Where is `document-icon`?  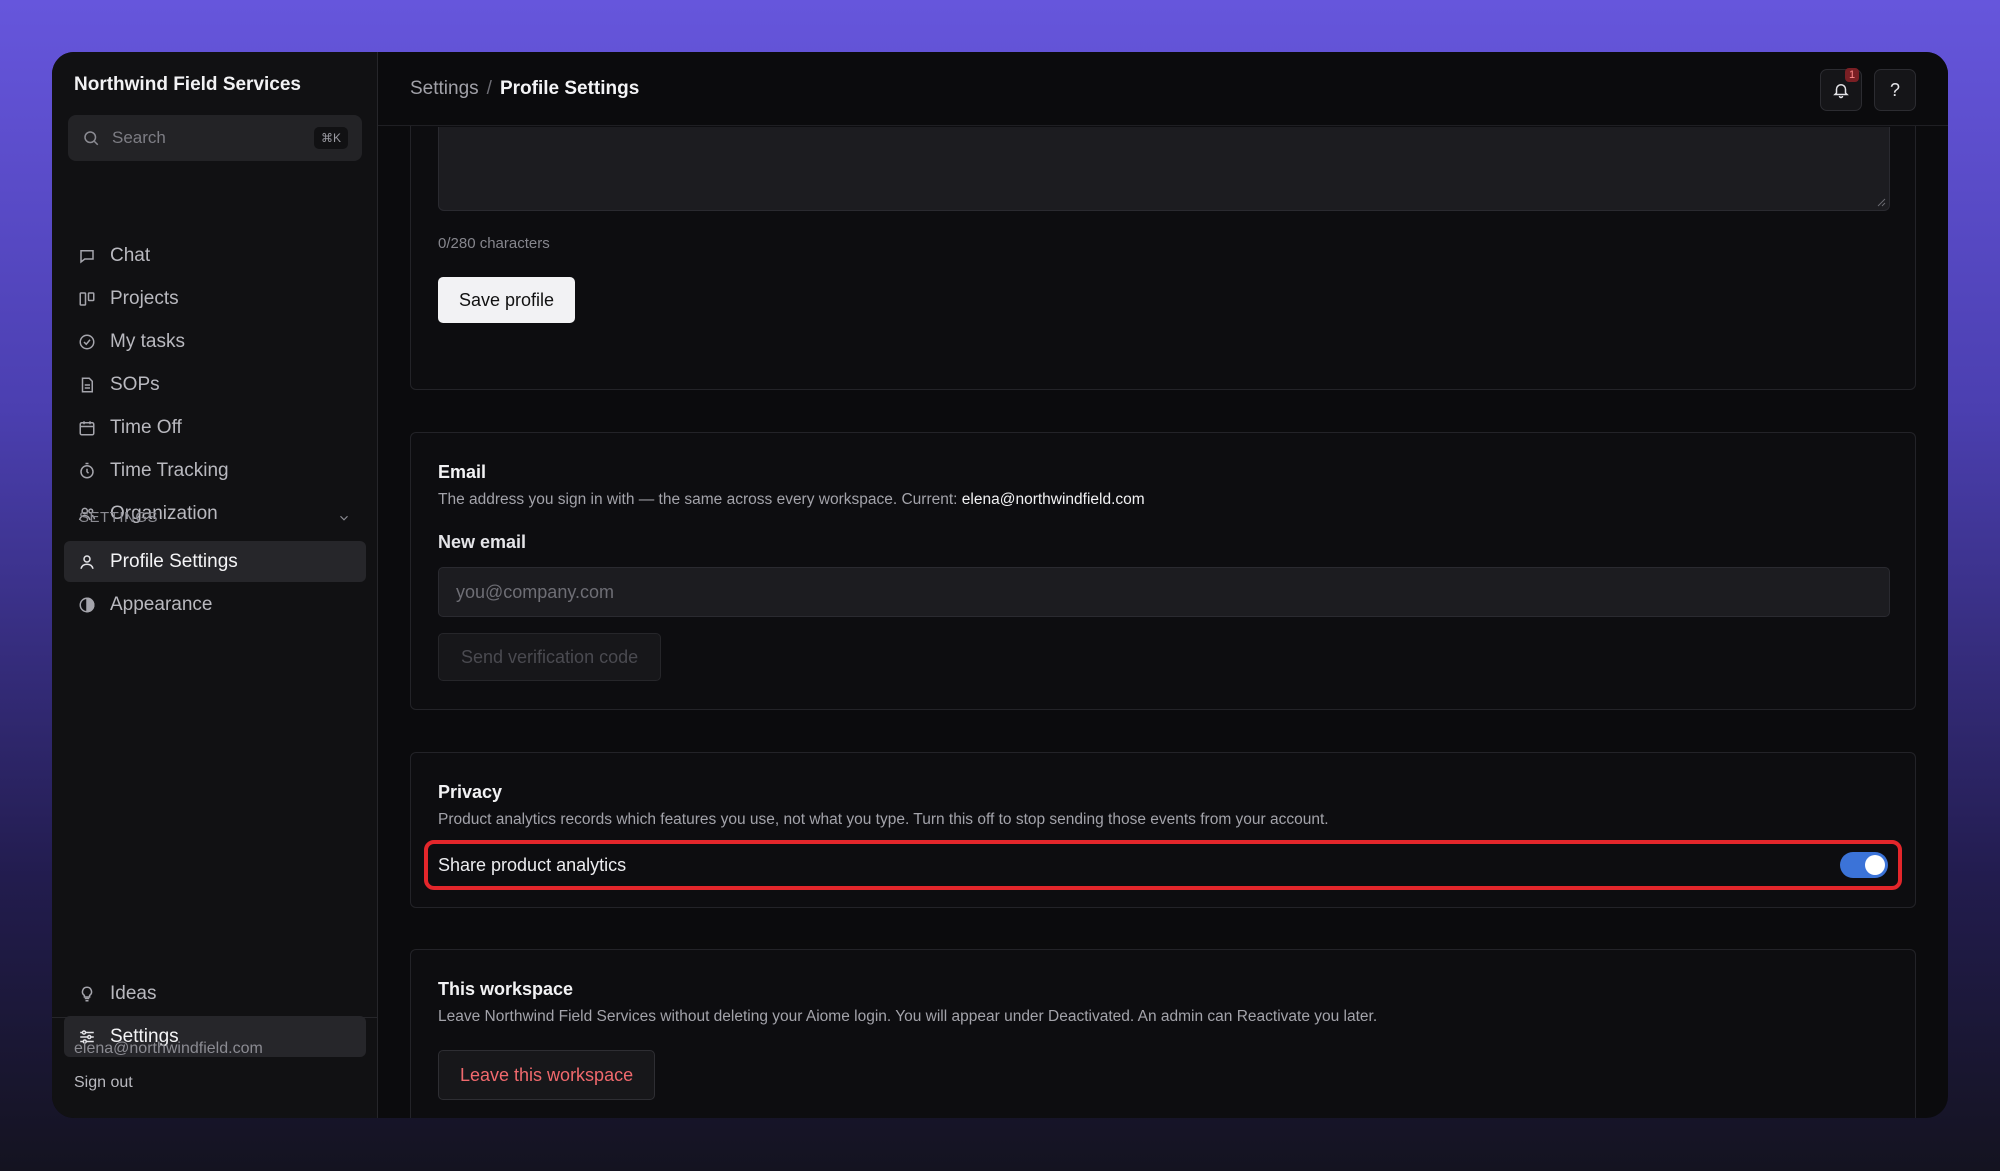 document-icon is located at coordinates (87, 384).